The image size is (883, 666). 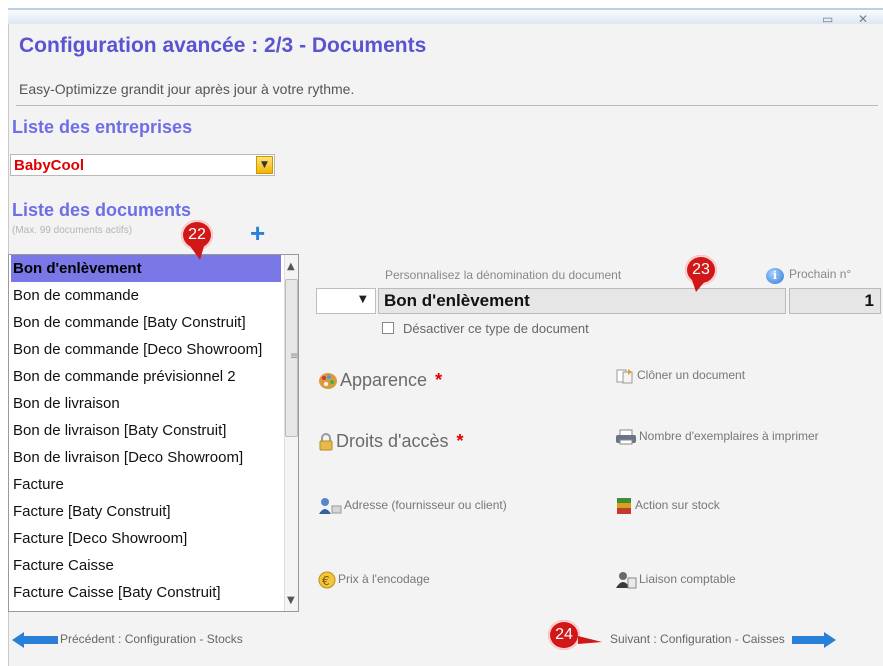 What do you see at coordinates (223, 45) in the screenshot?
I see `page-title: Configuration avancée : 2/3 - Documents` at bounding box center [223, 45].